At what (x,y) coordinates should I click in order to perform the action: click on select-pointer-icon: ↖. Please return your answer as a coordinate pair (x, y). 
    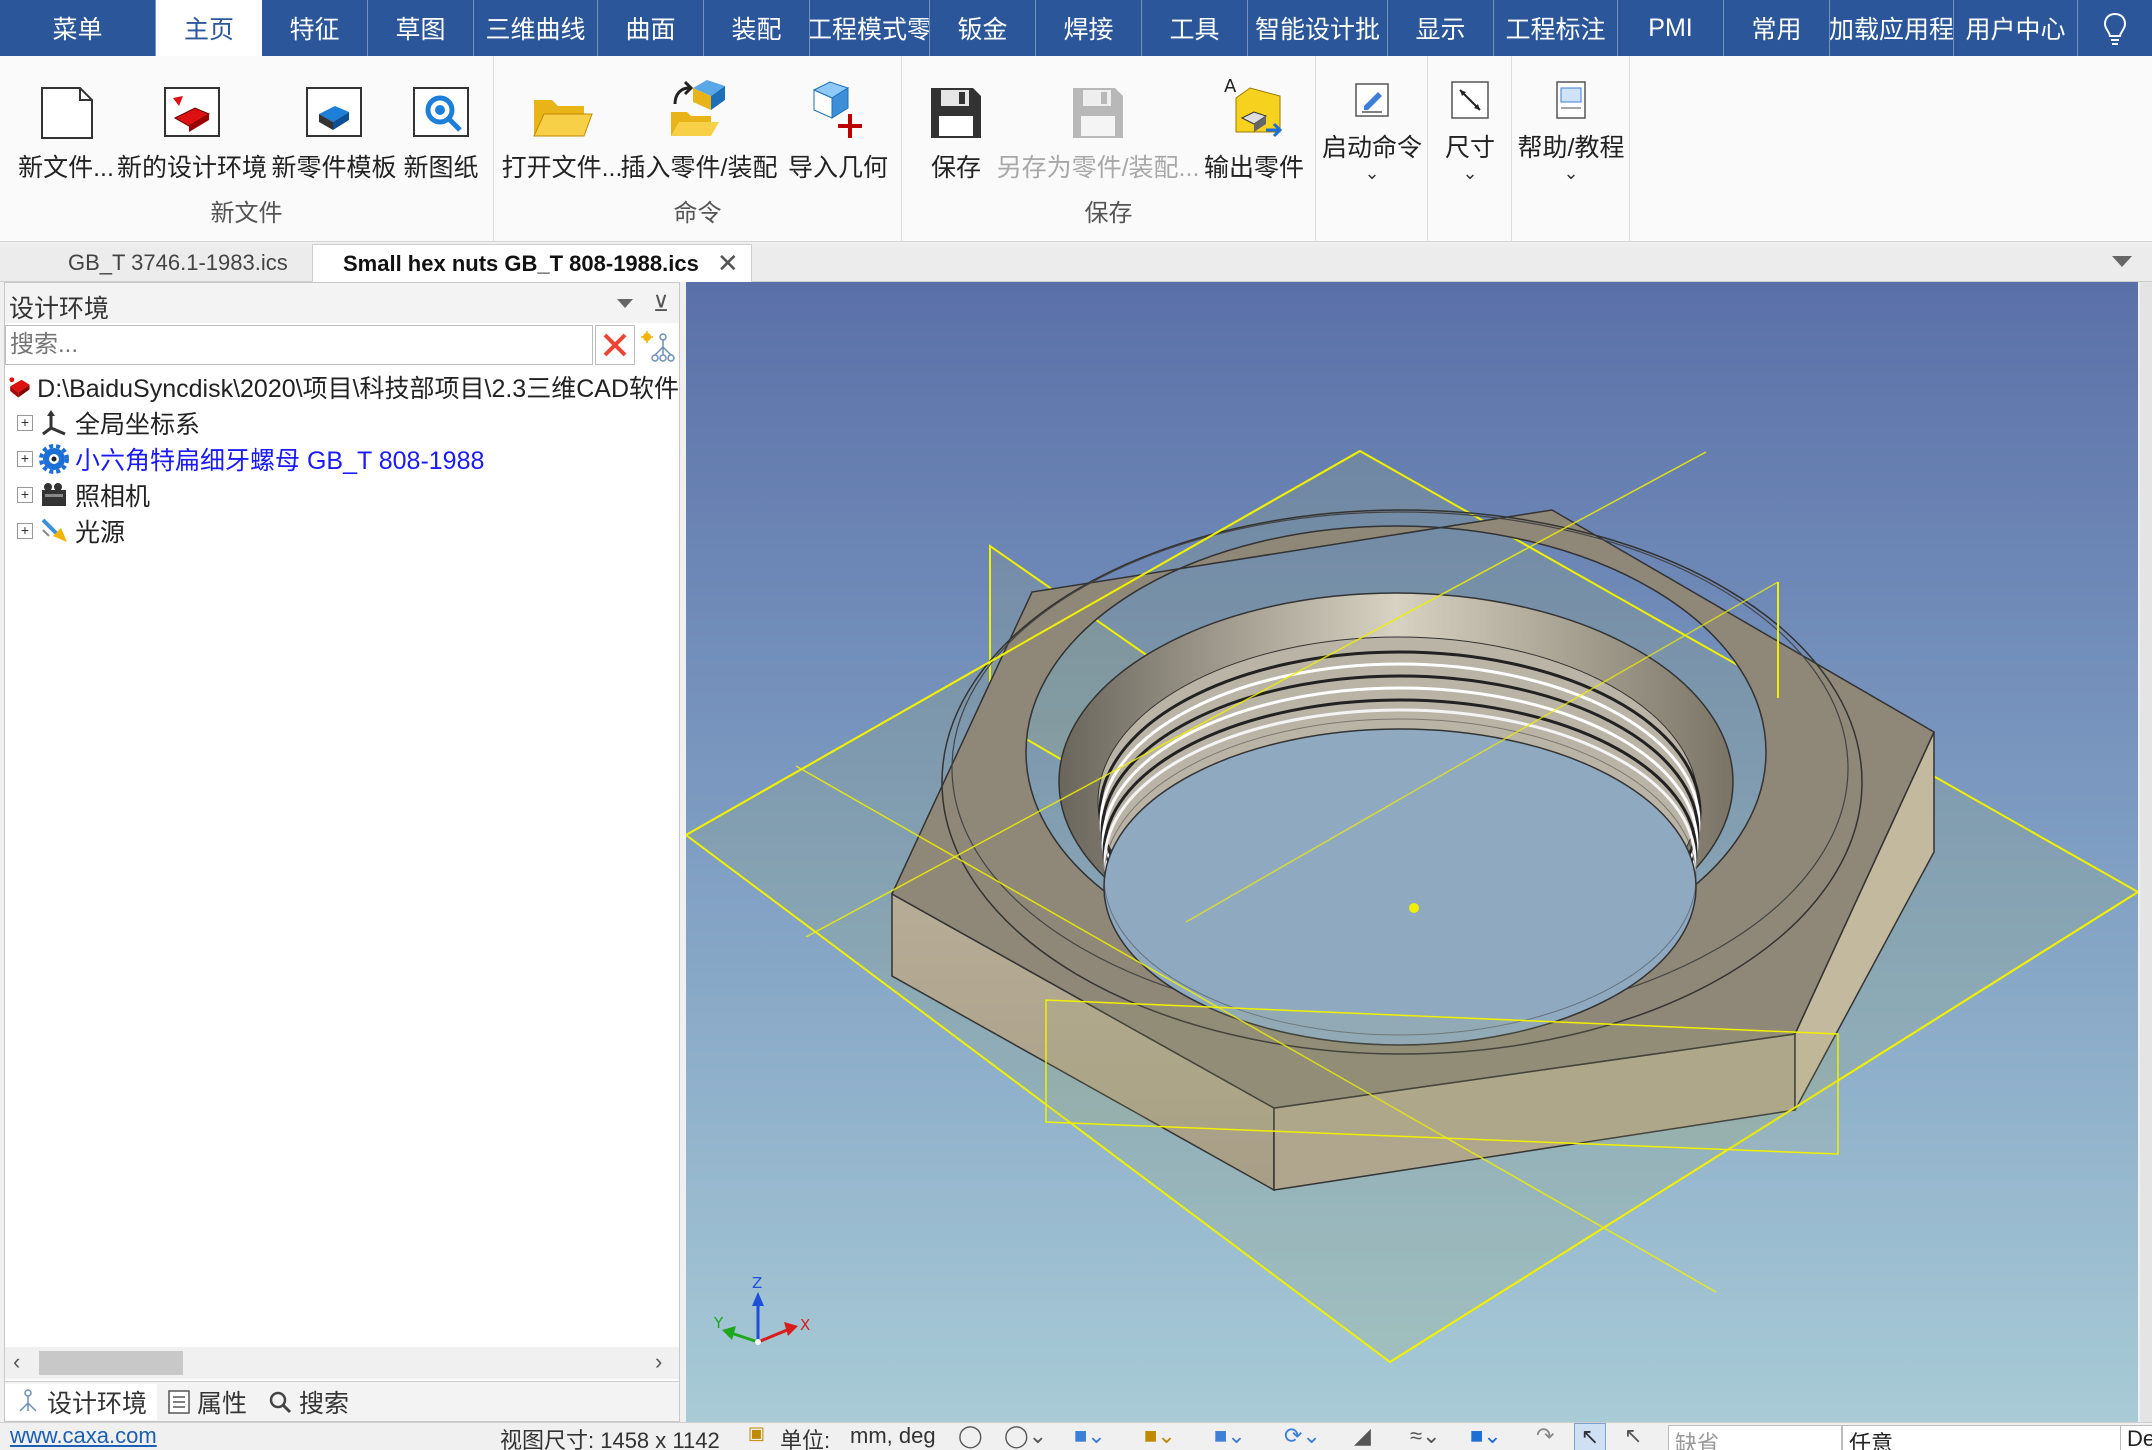
    Looking at the image, I should click on (1590, 1436).